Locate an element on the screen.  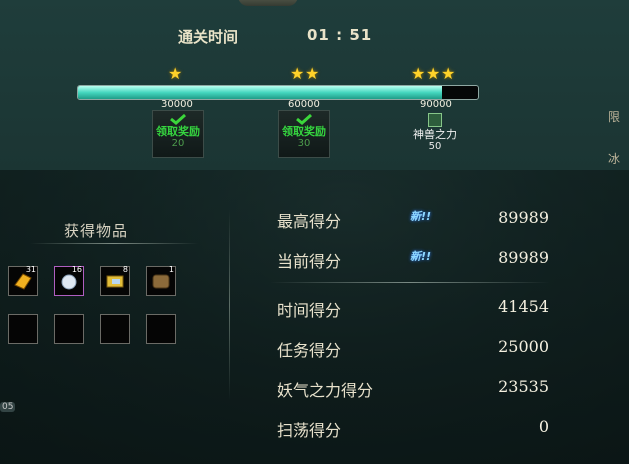
current-score-value: 89989 is located at coordinates (523, 257).